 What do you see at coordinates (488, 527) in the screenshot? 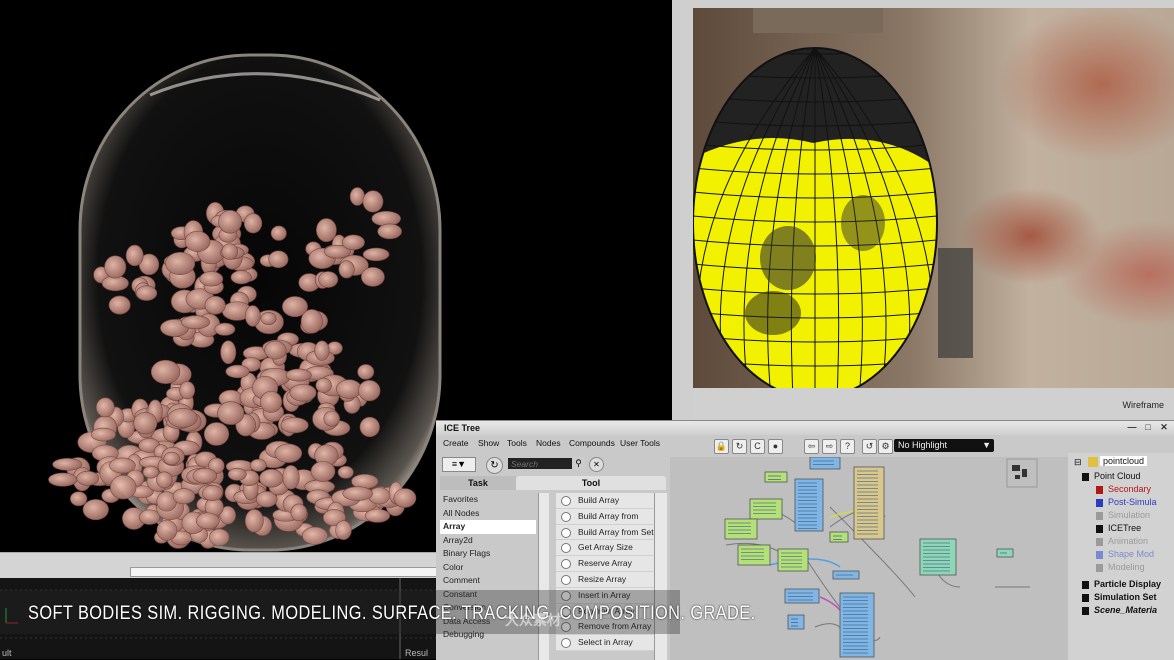
I see `category-item: Array` at bounding box center [488, 527].